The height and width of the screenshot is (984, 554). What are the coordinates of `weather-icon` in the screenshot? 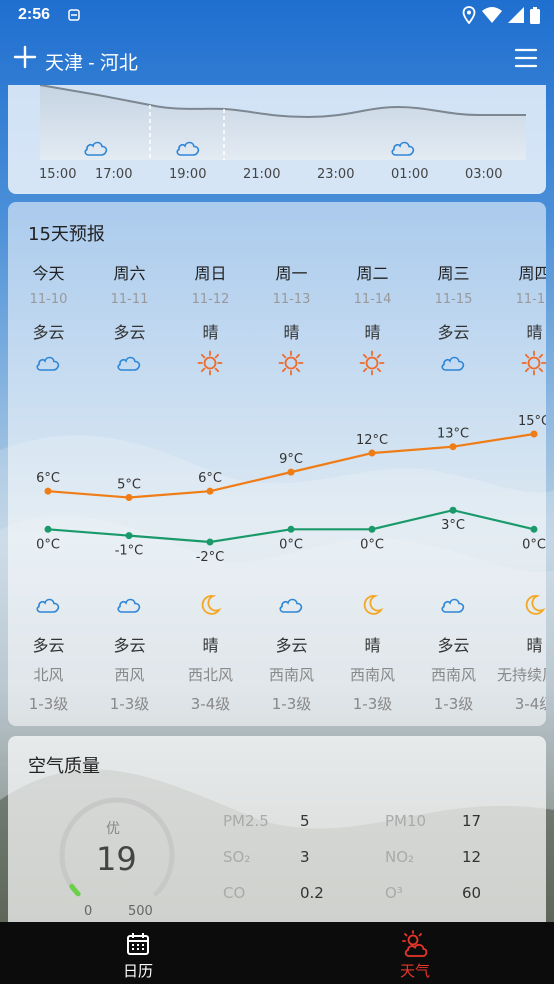 It's located at (415, 943).